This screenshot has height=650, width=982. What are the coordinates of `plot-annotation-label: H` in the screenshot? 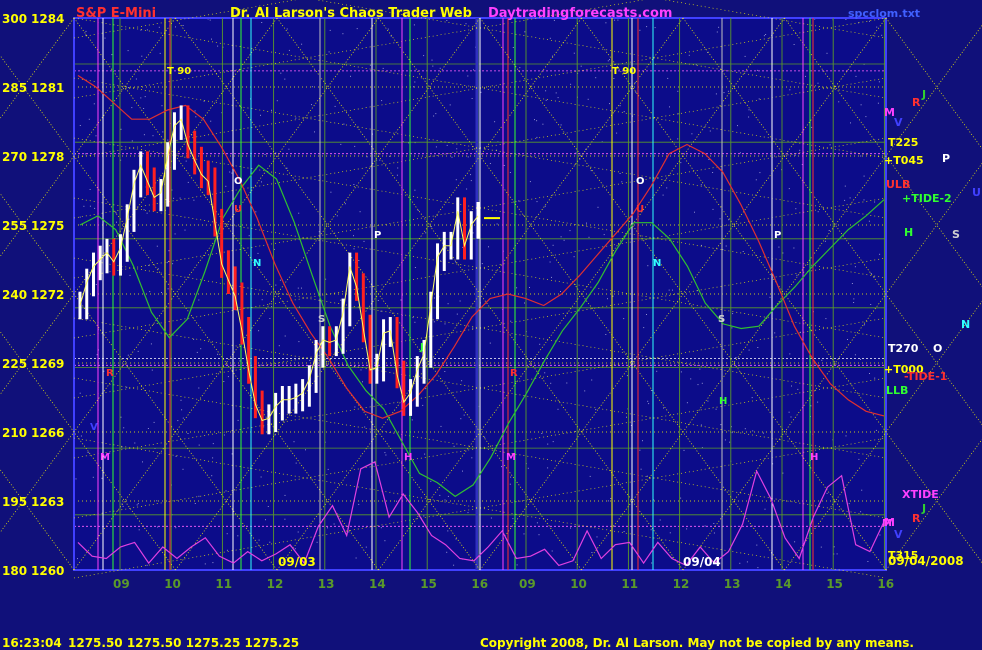 It's located at (723, 401).